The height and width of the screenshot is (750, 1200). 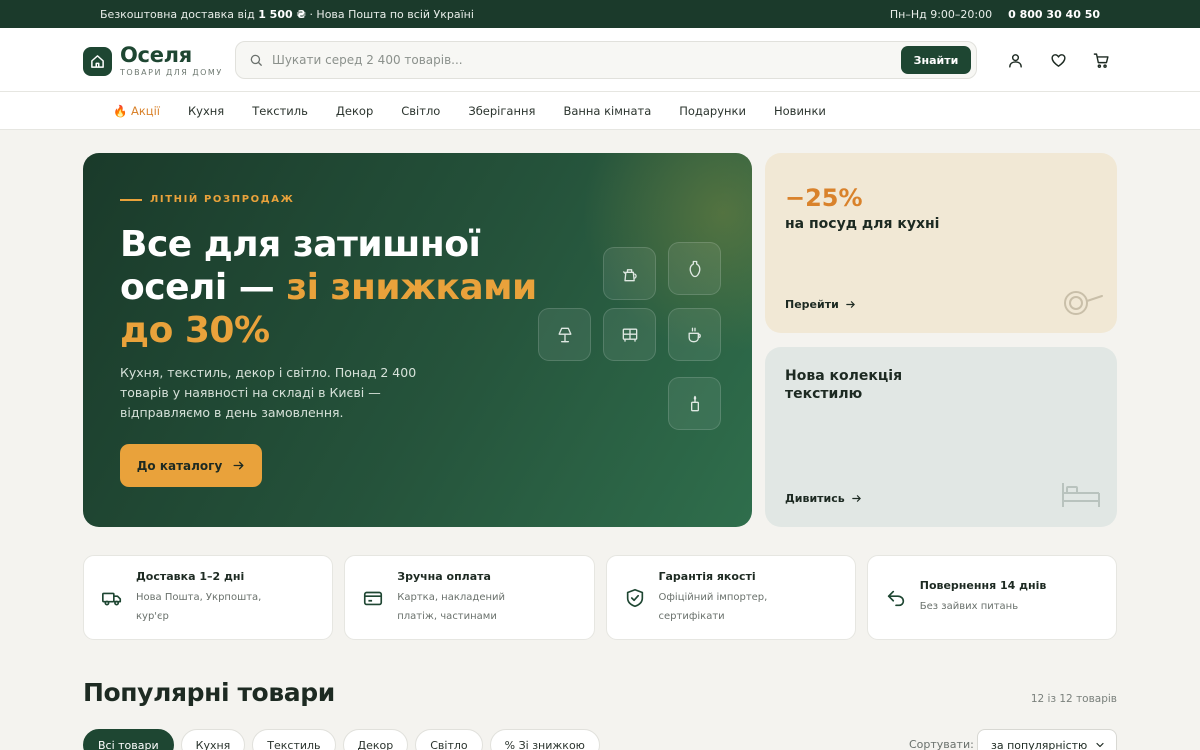 I want to click on nav-item-new: Новинки, so click(x=800, y=111).